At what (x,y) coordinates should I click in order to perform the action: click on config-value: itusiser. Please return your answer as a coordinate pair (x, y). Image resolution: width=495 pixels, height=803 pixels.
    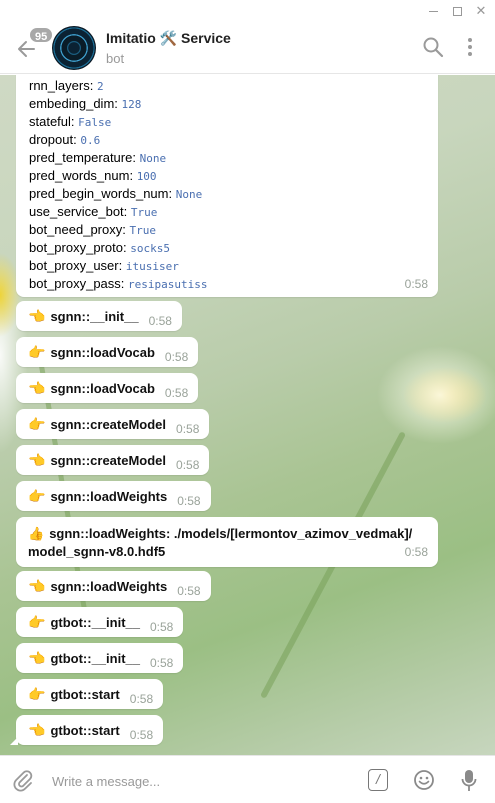
    Looking at the image, I should click on (152, 266).